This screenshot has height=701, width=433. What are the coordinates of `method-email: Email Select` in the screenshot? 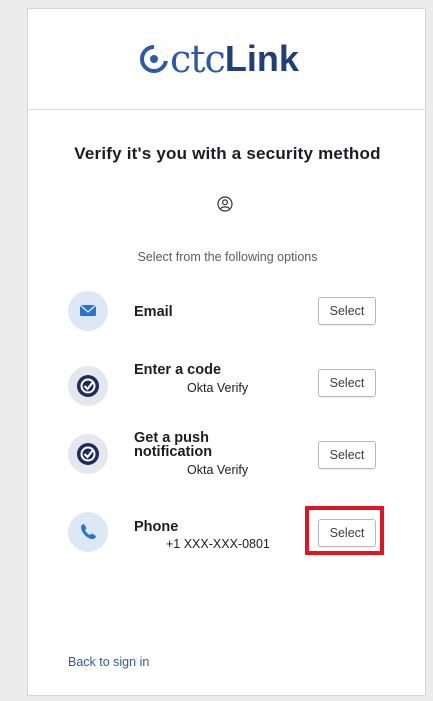 It's located at (233, 312).